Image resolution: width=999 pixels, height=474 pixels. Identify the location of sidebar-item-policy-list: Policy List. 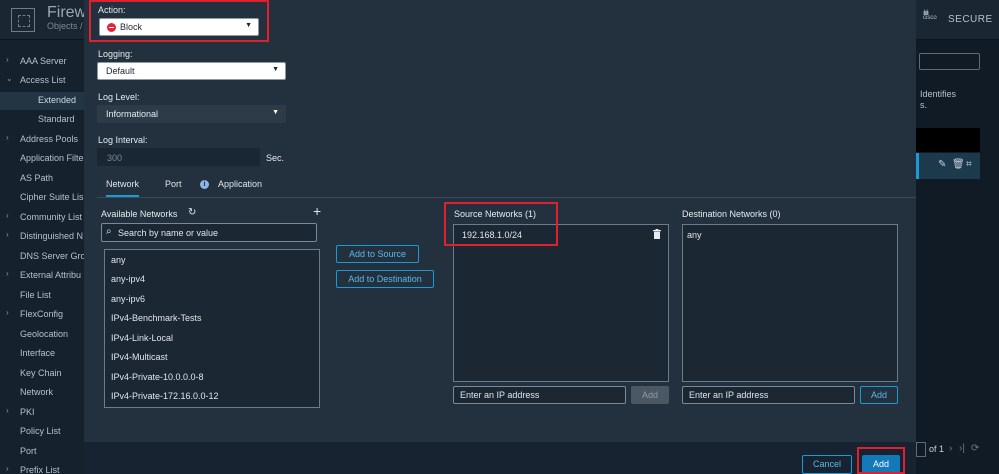
(42, 432).